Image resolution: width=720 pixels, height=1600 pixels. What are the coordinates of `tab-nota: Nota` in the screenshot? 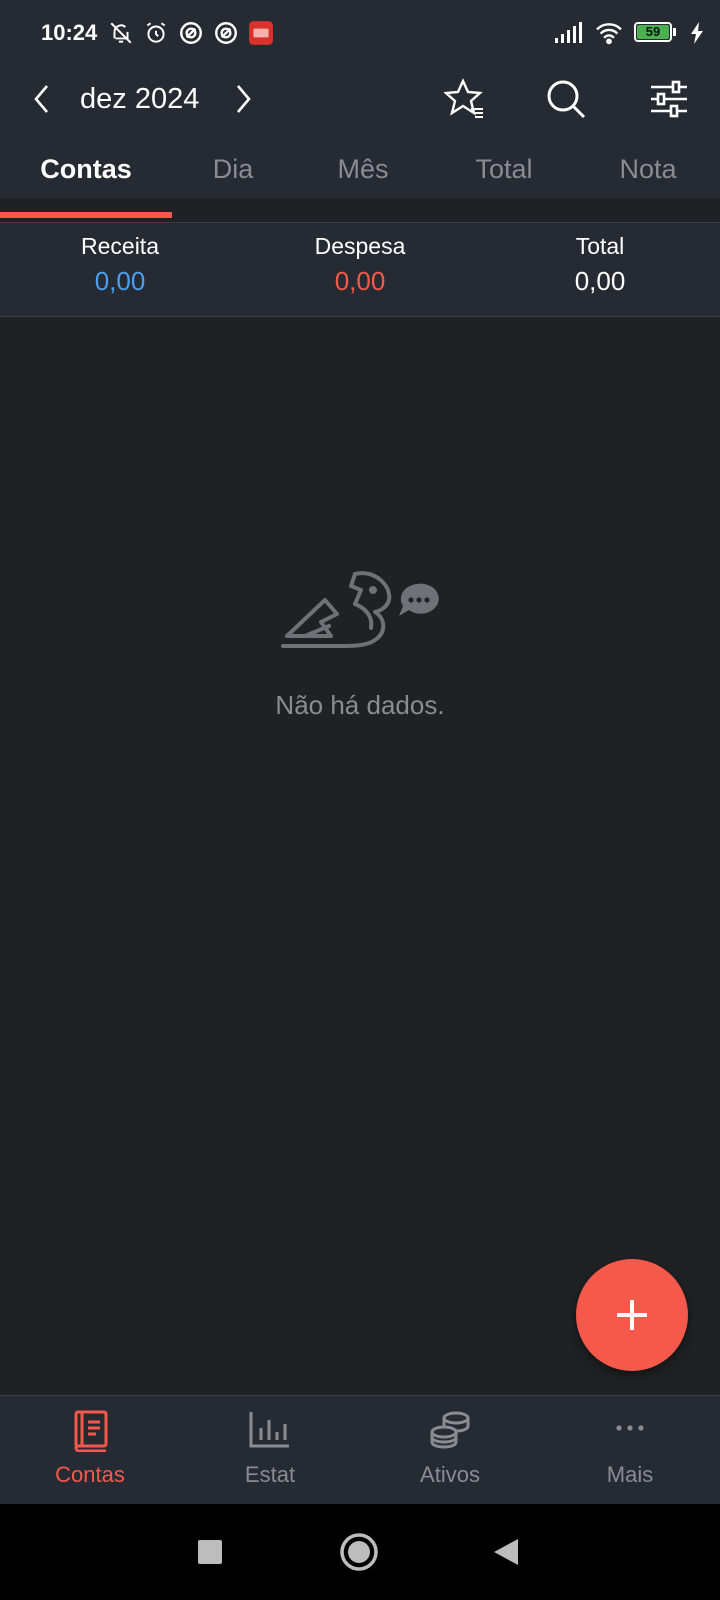 It's located at (648, 187).